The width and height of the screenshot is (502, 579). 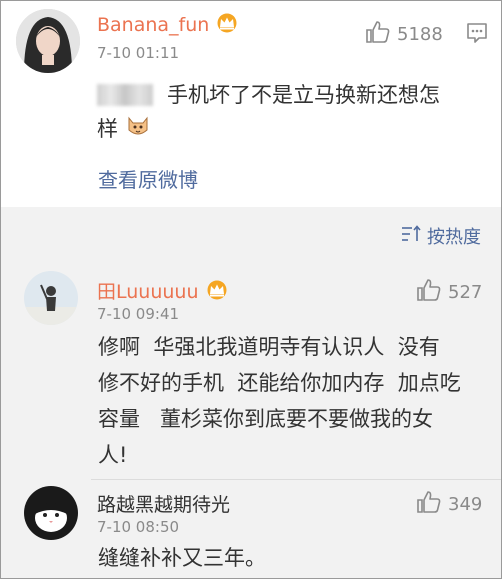 I want to click on comment-like-count: 349, so click(x=465, y=504).